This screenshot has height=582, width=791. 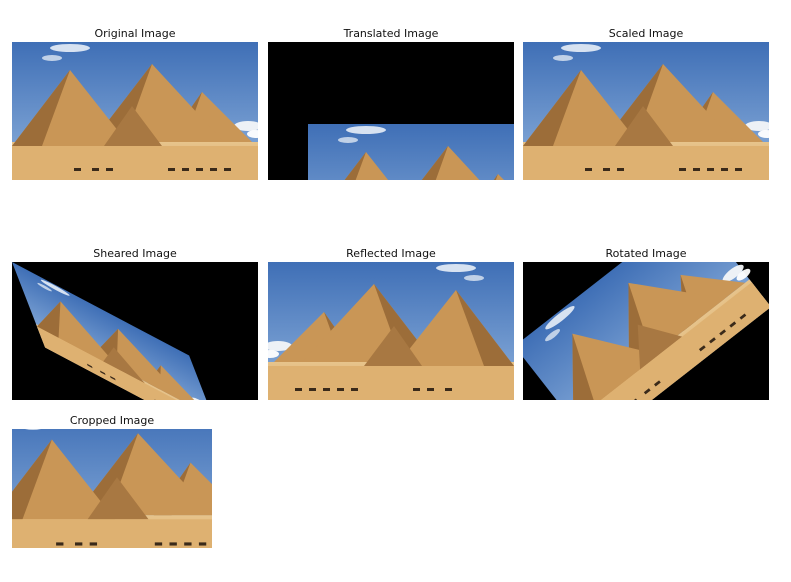 I want to click on panel-title-rotated: Rotated Image, so click(x=646, y=253).